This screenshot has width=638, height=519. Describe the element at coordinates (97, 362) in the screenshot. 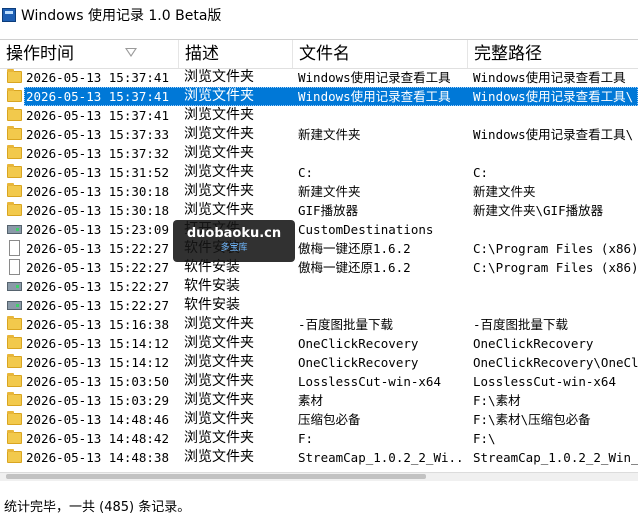

I see `cell-time: 2026-05-13 15:14:12` at that location.